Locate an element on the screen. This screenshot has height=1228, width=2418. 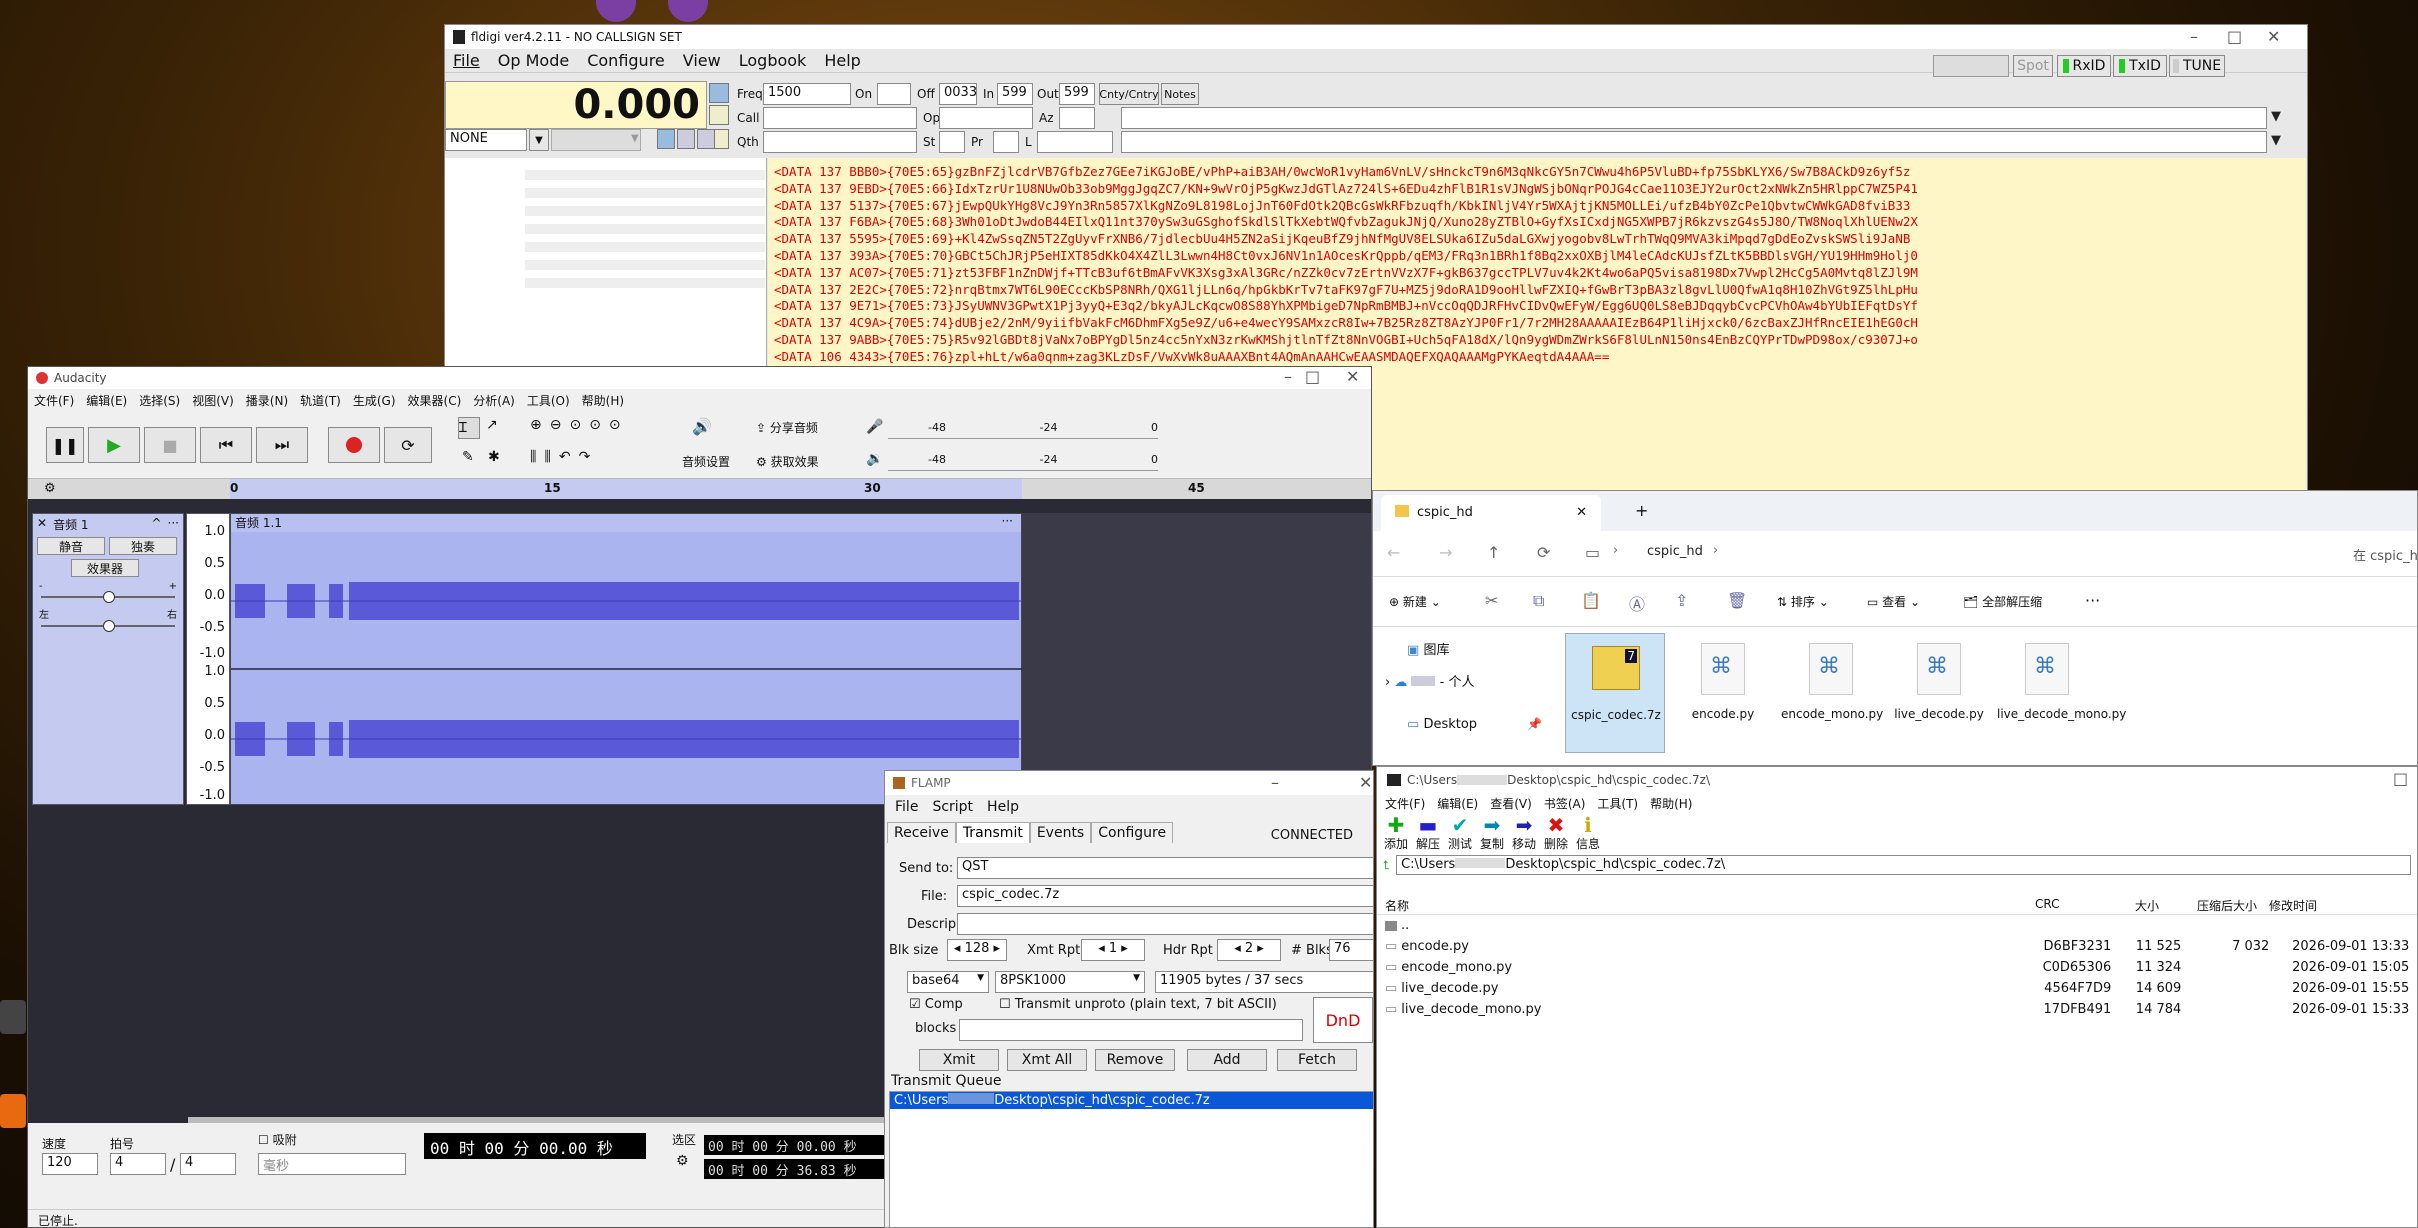
rst-out-field: 599 is located at coordinates (1077, 94).